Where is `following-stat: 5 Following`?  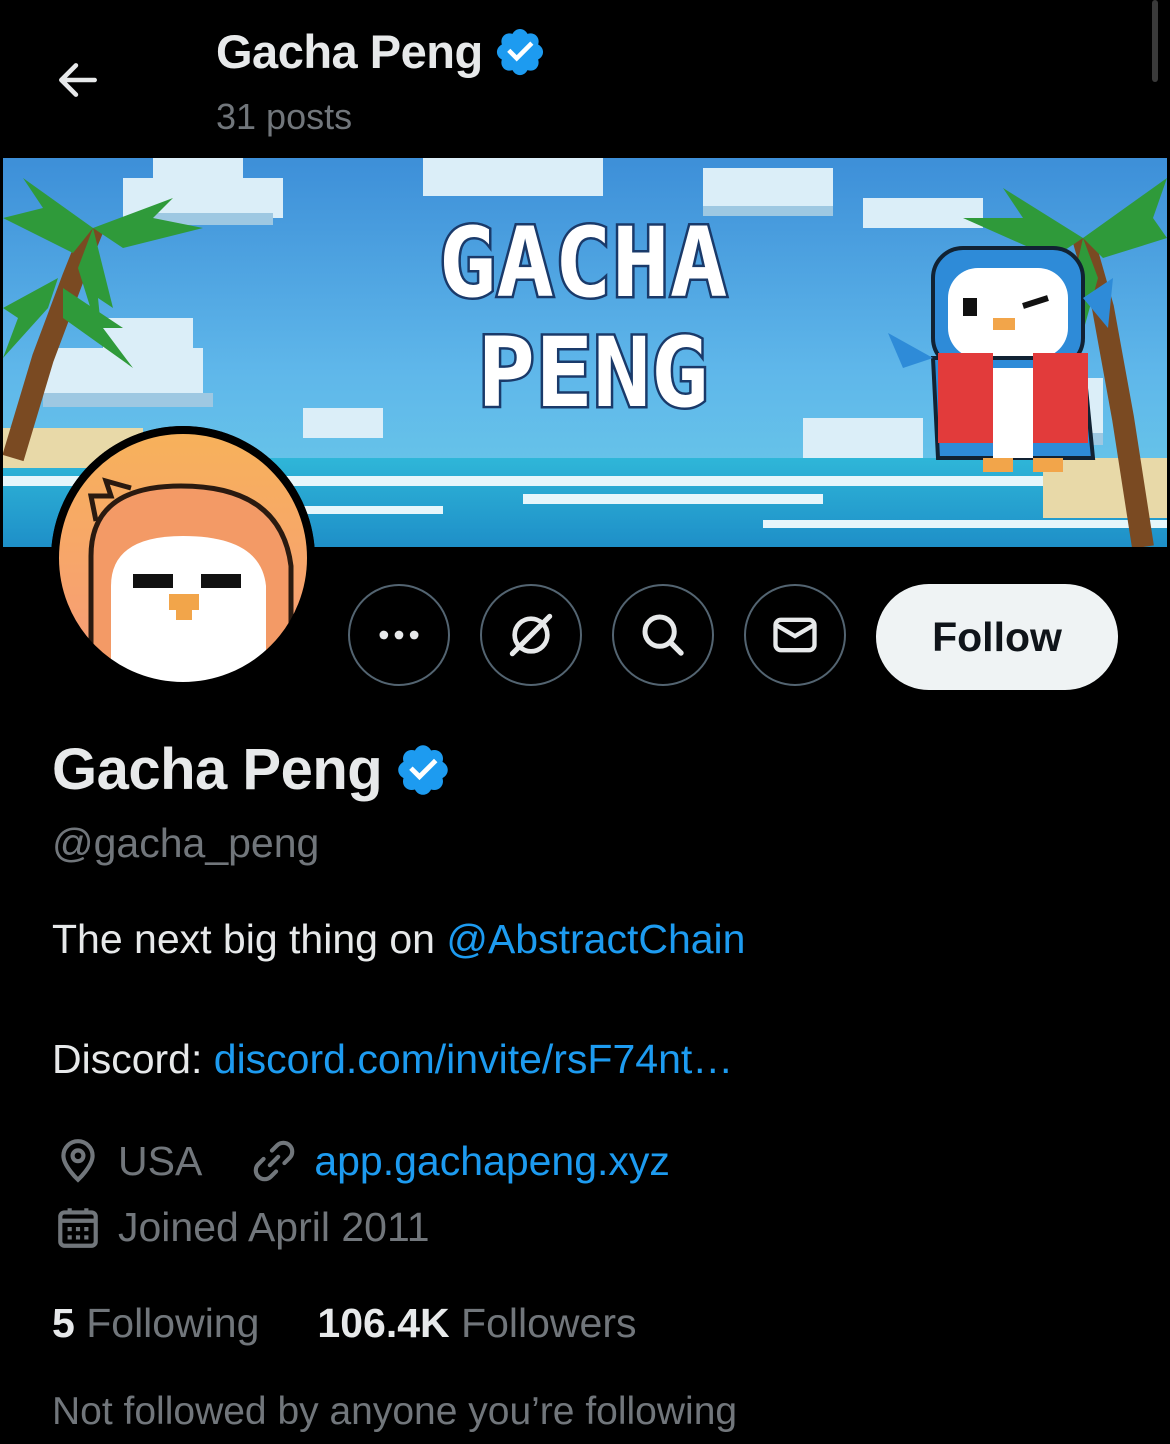
following-stat: 5 Following is located at coordinates (155, 1323).